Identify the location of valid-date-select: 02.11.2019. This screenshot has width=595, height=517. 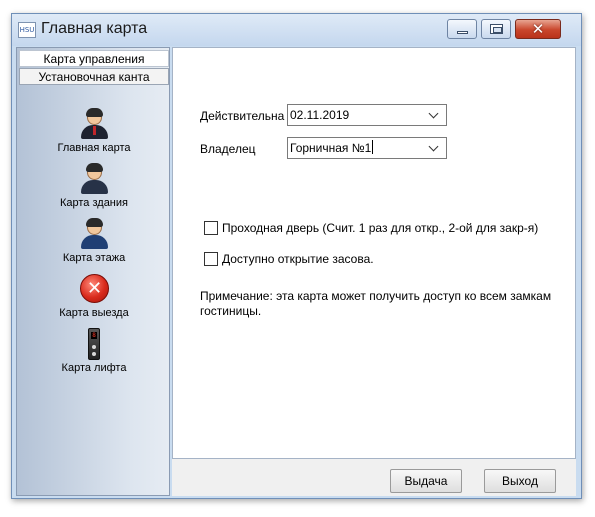
(367, 115).